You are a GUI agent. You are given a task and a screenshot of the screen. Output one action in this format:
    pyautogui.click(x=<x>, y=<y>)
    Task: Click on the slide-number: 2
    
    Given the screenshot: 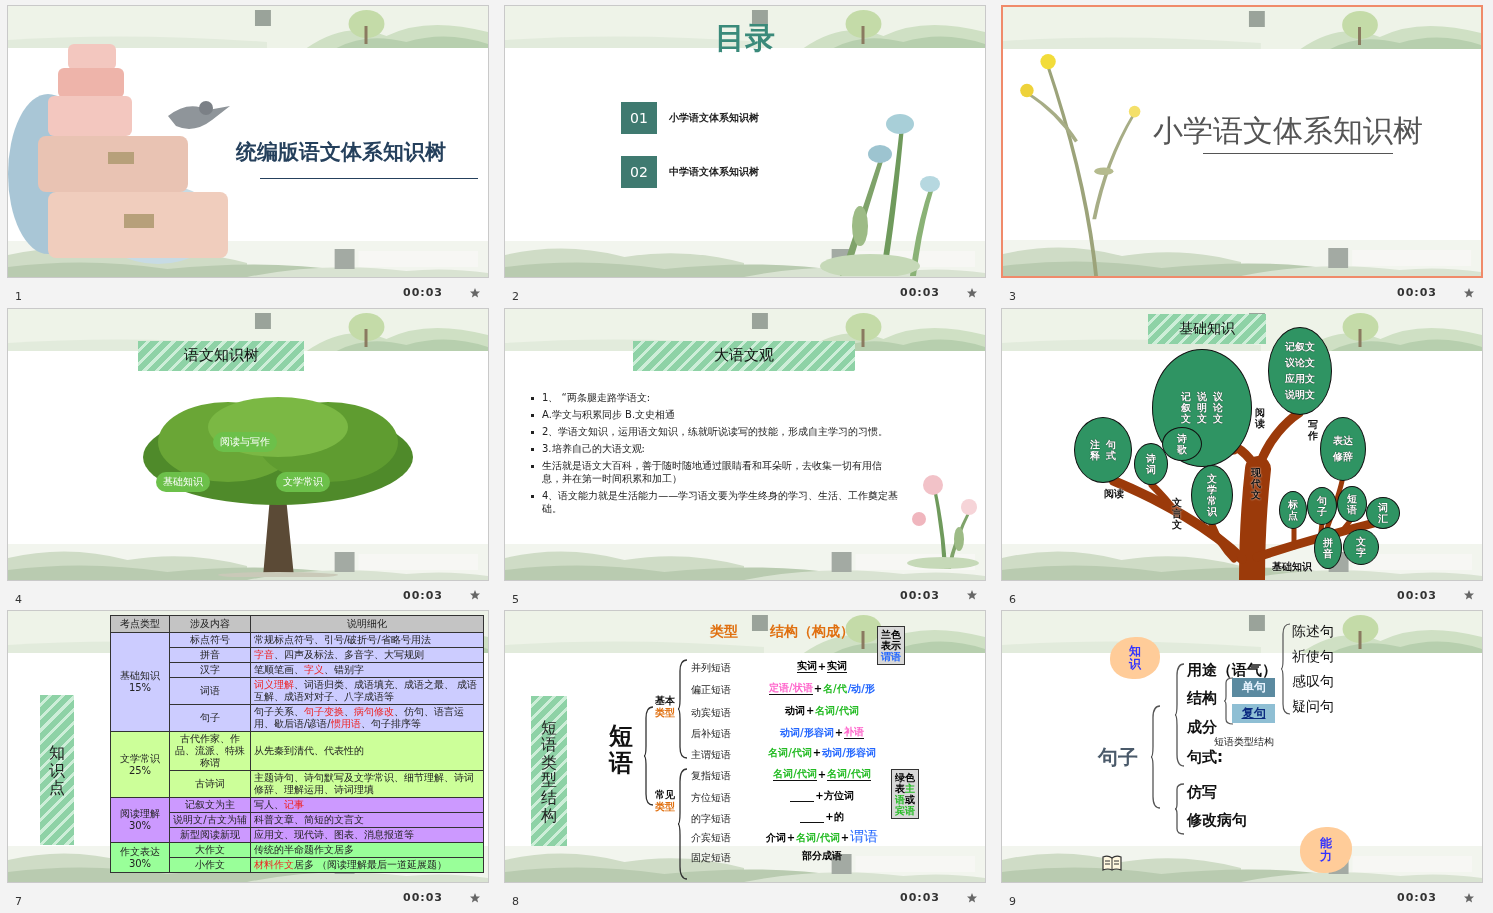 What is the action you would take?
    pyautogui.click(x=515, y=296)
    